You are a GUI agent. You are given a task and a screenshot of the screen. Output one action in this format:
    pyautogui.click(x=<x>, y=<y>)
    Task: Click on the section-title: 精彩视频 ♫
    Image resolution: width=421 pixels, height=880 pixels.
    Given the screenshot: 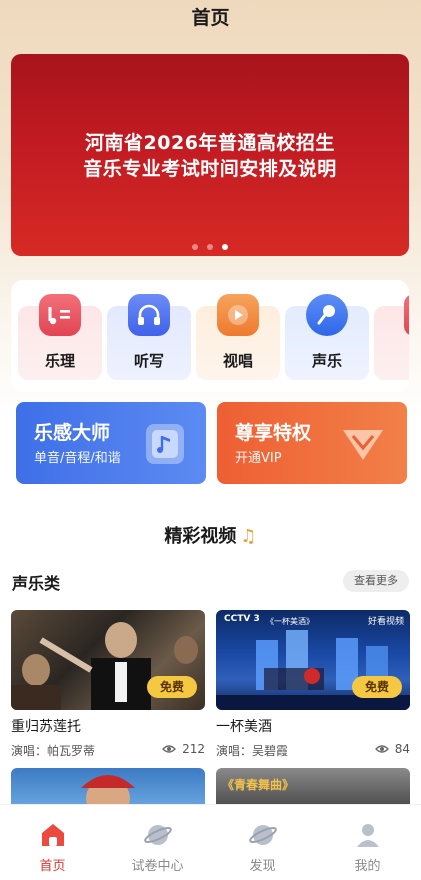 What is the action you would take?
    pyautogui.click(x=210, y=535)
    